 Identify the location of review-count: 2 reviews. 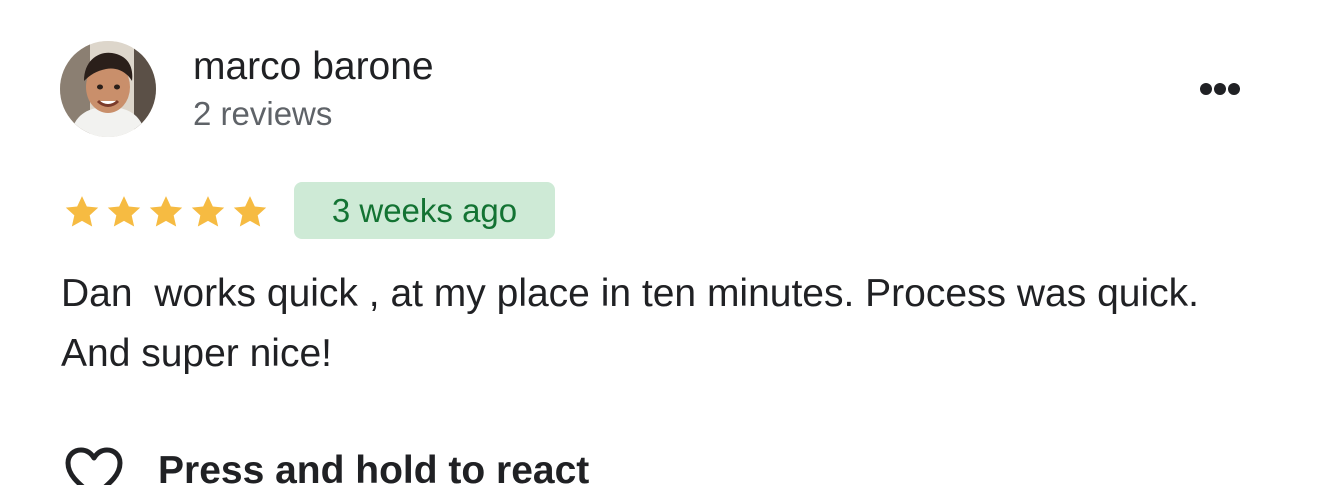
(263, 113).